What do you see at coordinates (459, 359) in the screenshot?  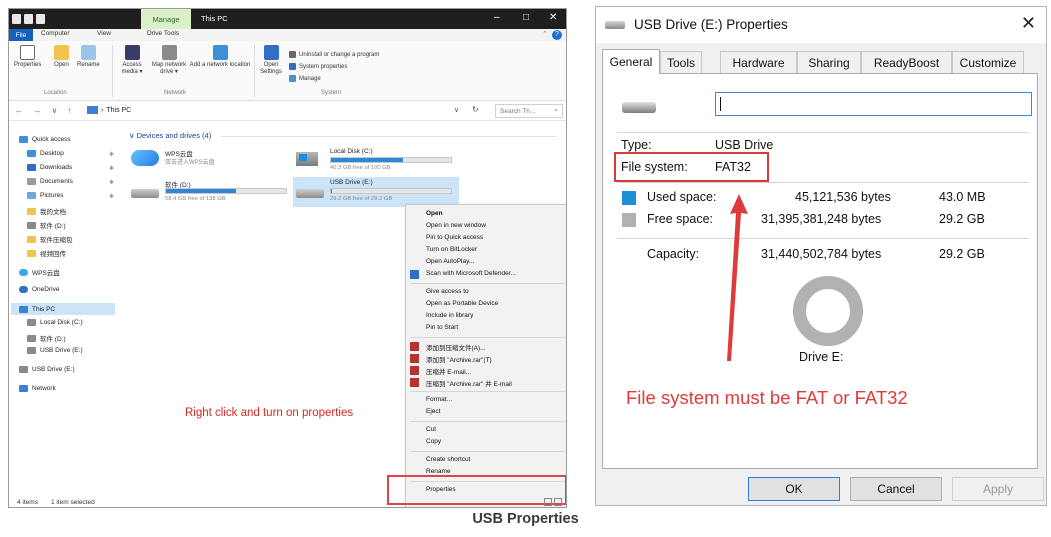 I see `menu-item-add-archive-rar: 添加到 "Archive.rar"(T)` at bounding box center [459, 359].